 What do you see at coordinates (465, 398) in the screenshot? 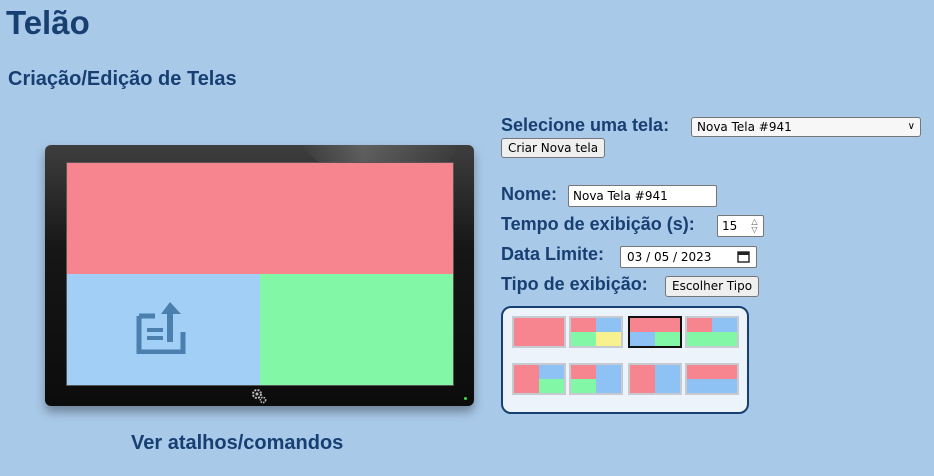
I see `power-led` at bounding box center [465, 398].